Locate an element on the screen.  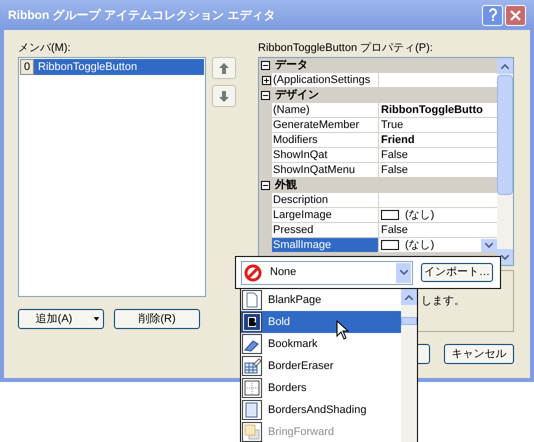
cursor-icon is located at coordinates (342, 330).